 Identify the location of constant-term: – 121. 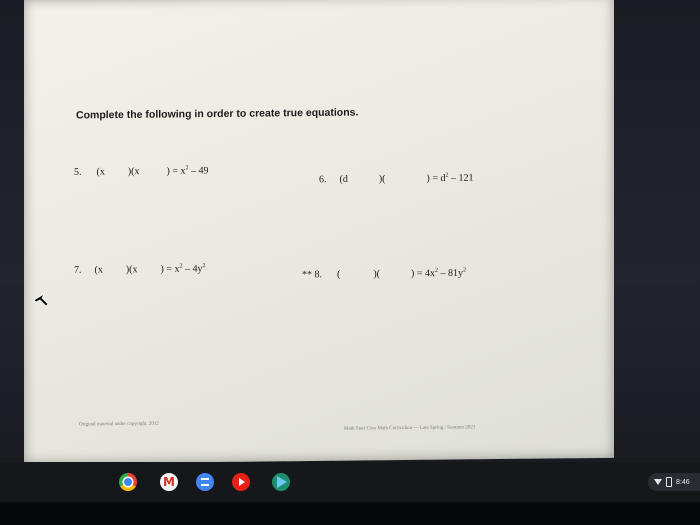
(461, 178).